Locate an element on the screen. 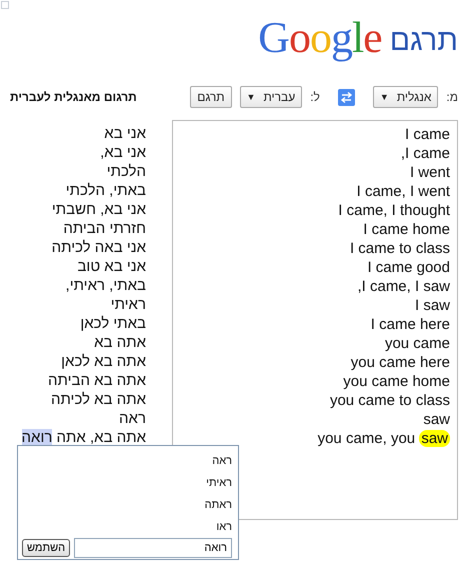 This screenshot has width=474, height=567. source-line: you came is located at coordinates (417, 343).